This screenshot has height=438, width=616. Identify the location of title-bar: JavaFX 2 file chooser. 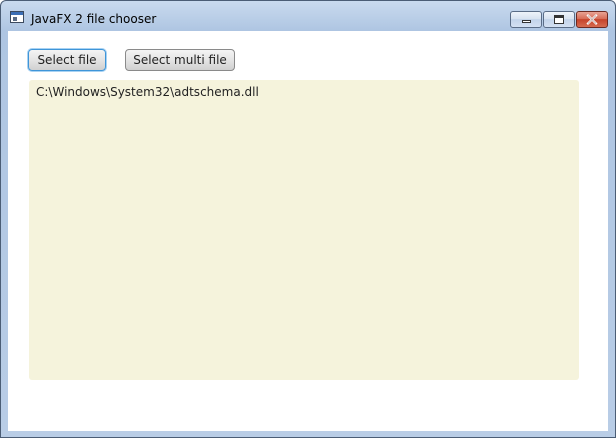
(308, 16).